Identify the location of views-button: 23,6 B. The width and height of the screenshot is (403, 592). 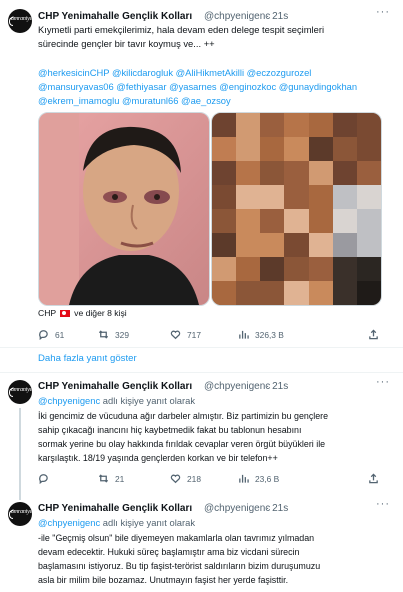
(258, 478).